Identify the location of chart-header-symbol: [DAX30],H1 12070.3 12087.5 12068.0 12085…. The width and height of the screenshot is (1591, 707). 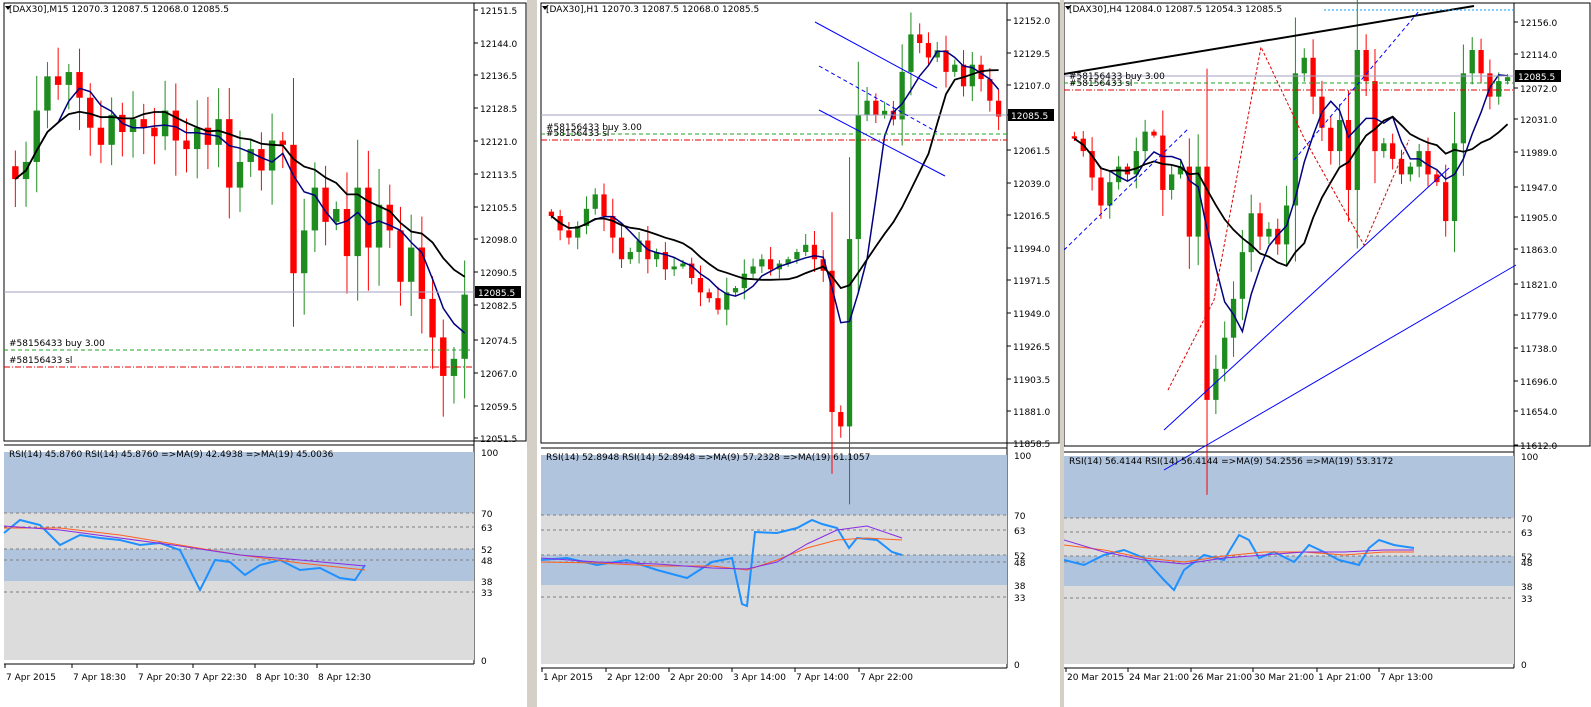
(652, 10).